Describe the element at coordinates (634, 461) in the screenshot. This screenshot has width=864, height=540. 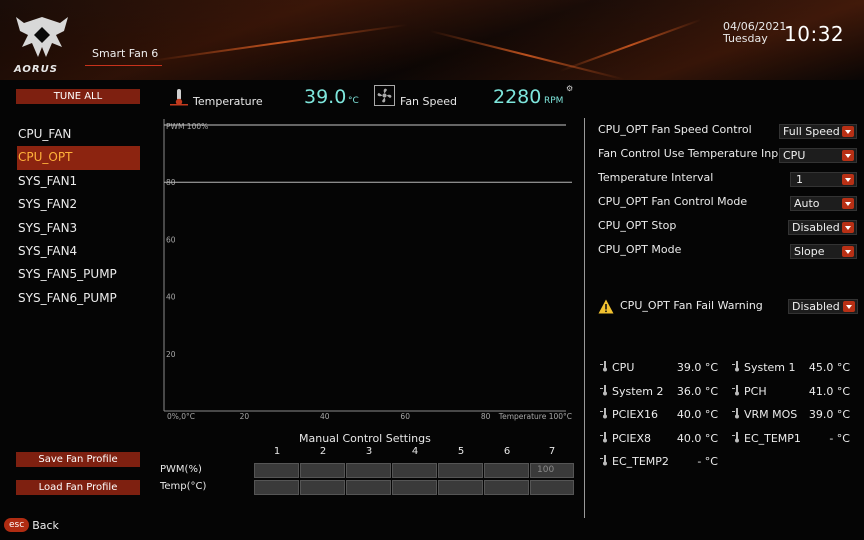
I see `sensor-ec-temp2: EC_TEMP2` at that location.